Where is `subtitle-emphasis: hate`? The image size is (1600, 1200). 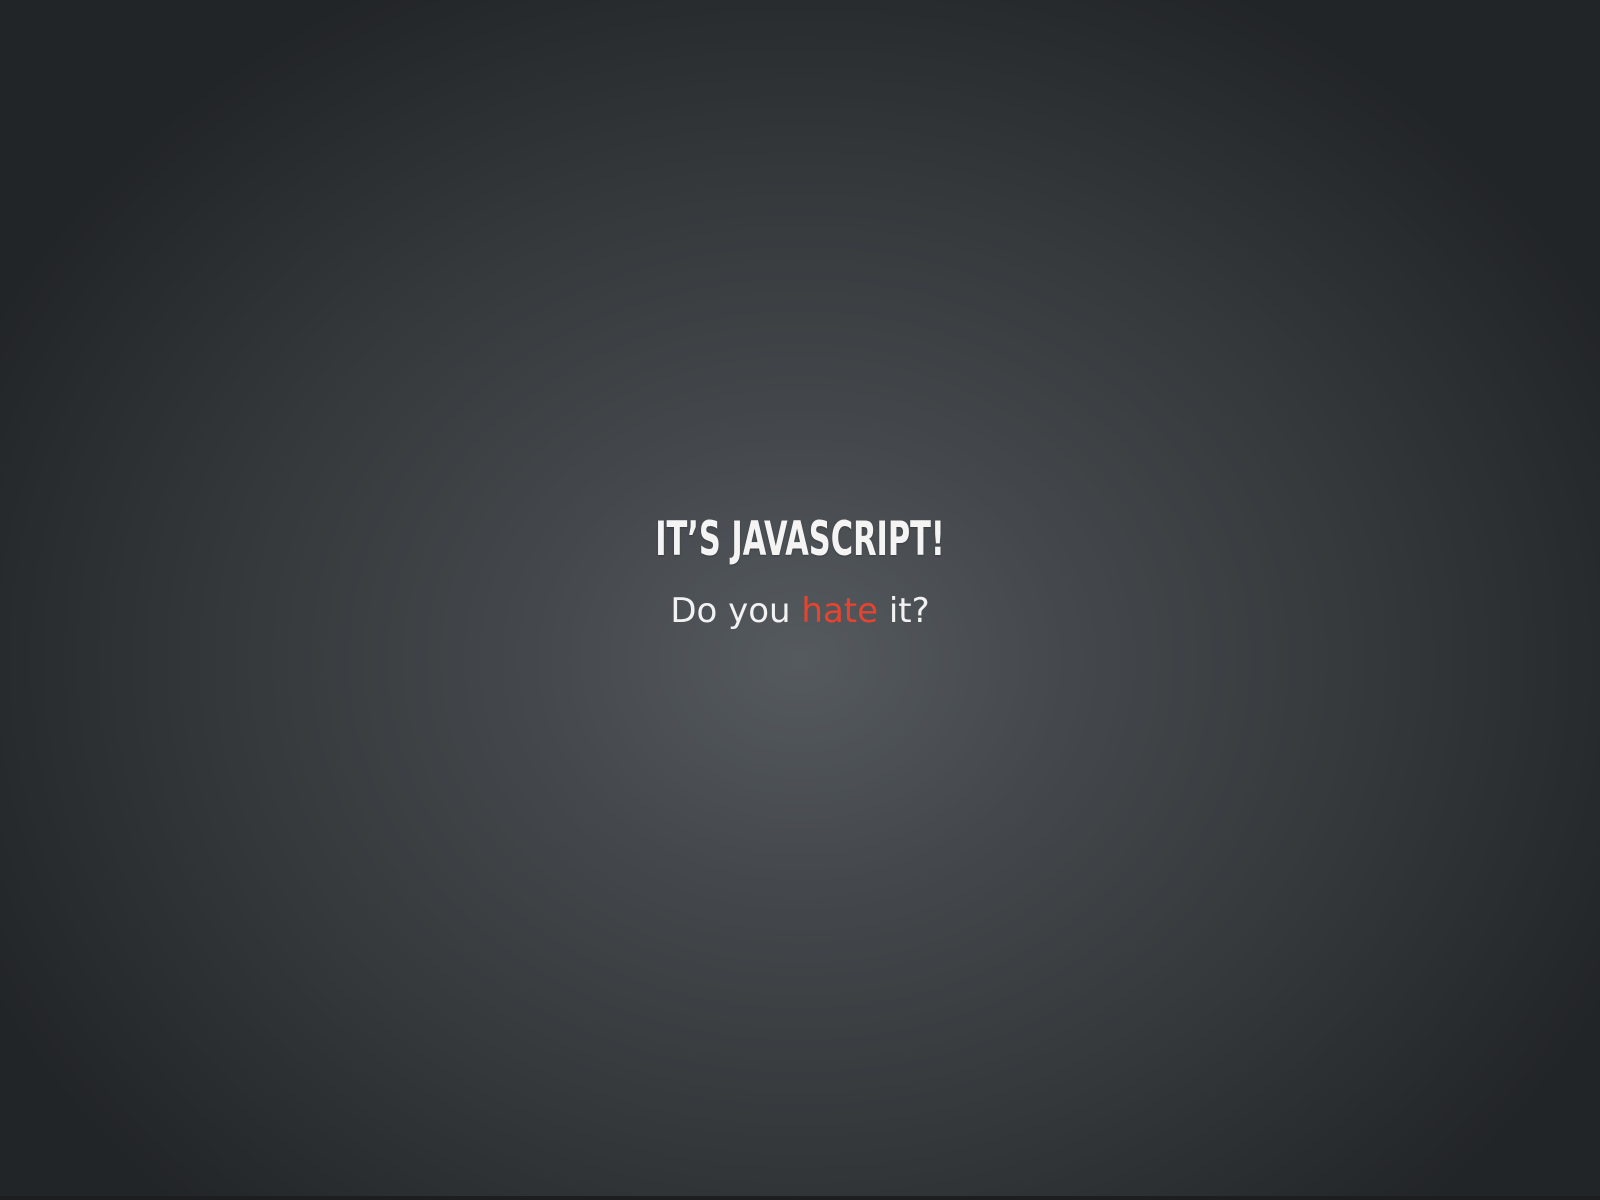
subtitle-emphasis: hate is located at coordinates (840, 611).